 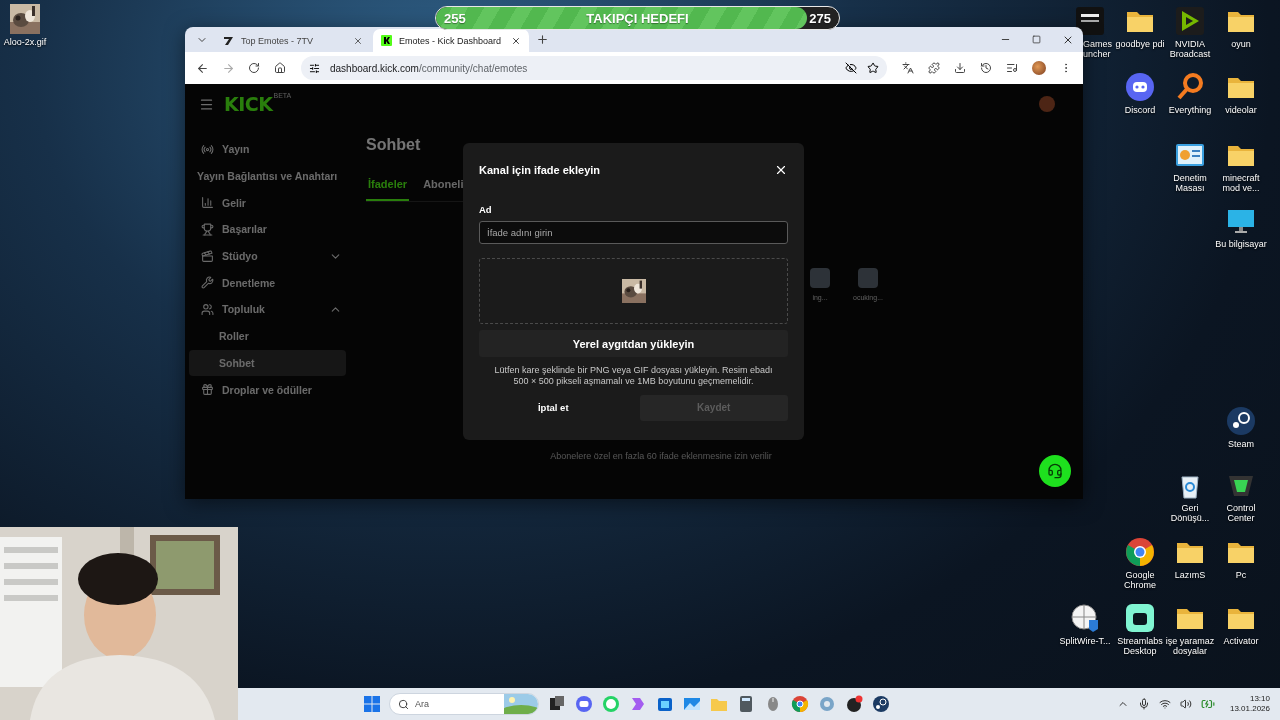 I want to click on search-icon, so click(x=403, y=704).